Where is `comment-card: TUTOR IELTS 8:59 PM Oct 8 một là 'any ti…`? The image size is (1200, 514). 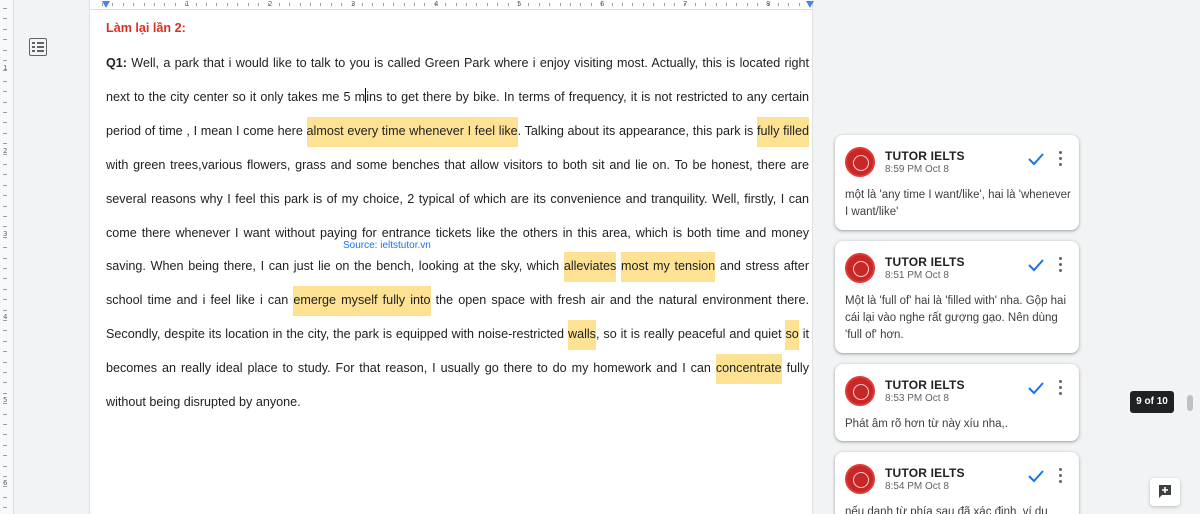 comment-card: TUTOR IELTS 8:59 PM Oct 8 một là 'any ti… is located at coordinates (957, 182).